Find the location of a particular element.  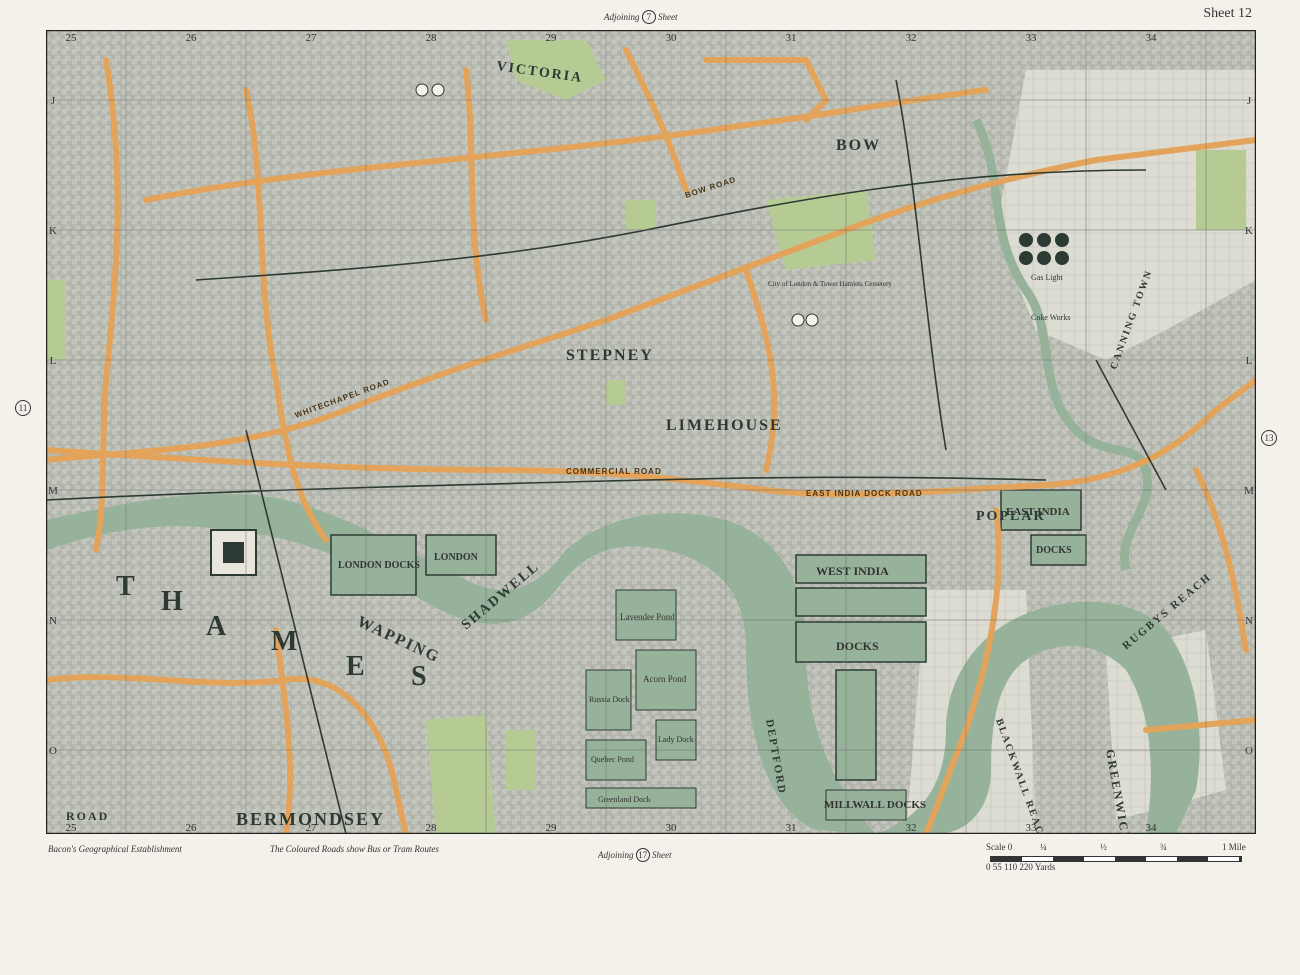

poplar-label: POPLAR is located at coordinates (1011, 516).